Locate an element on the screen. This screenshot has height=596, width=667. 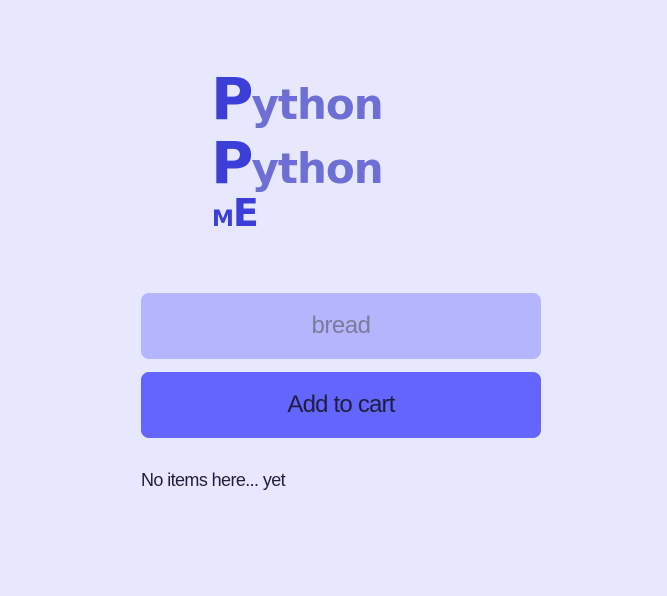
add-to-cart-button: Add to cart is located at coordinates (341, 405).